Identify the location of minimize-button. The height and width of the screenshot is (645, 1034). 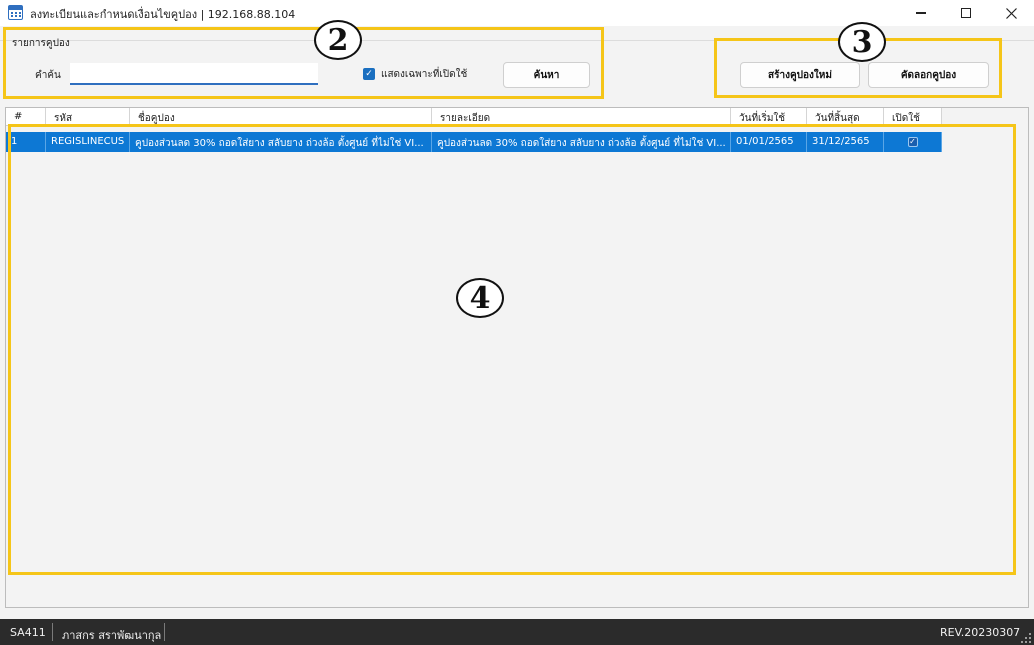
(921, 13).